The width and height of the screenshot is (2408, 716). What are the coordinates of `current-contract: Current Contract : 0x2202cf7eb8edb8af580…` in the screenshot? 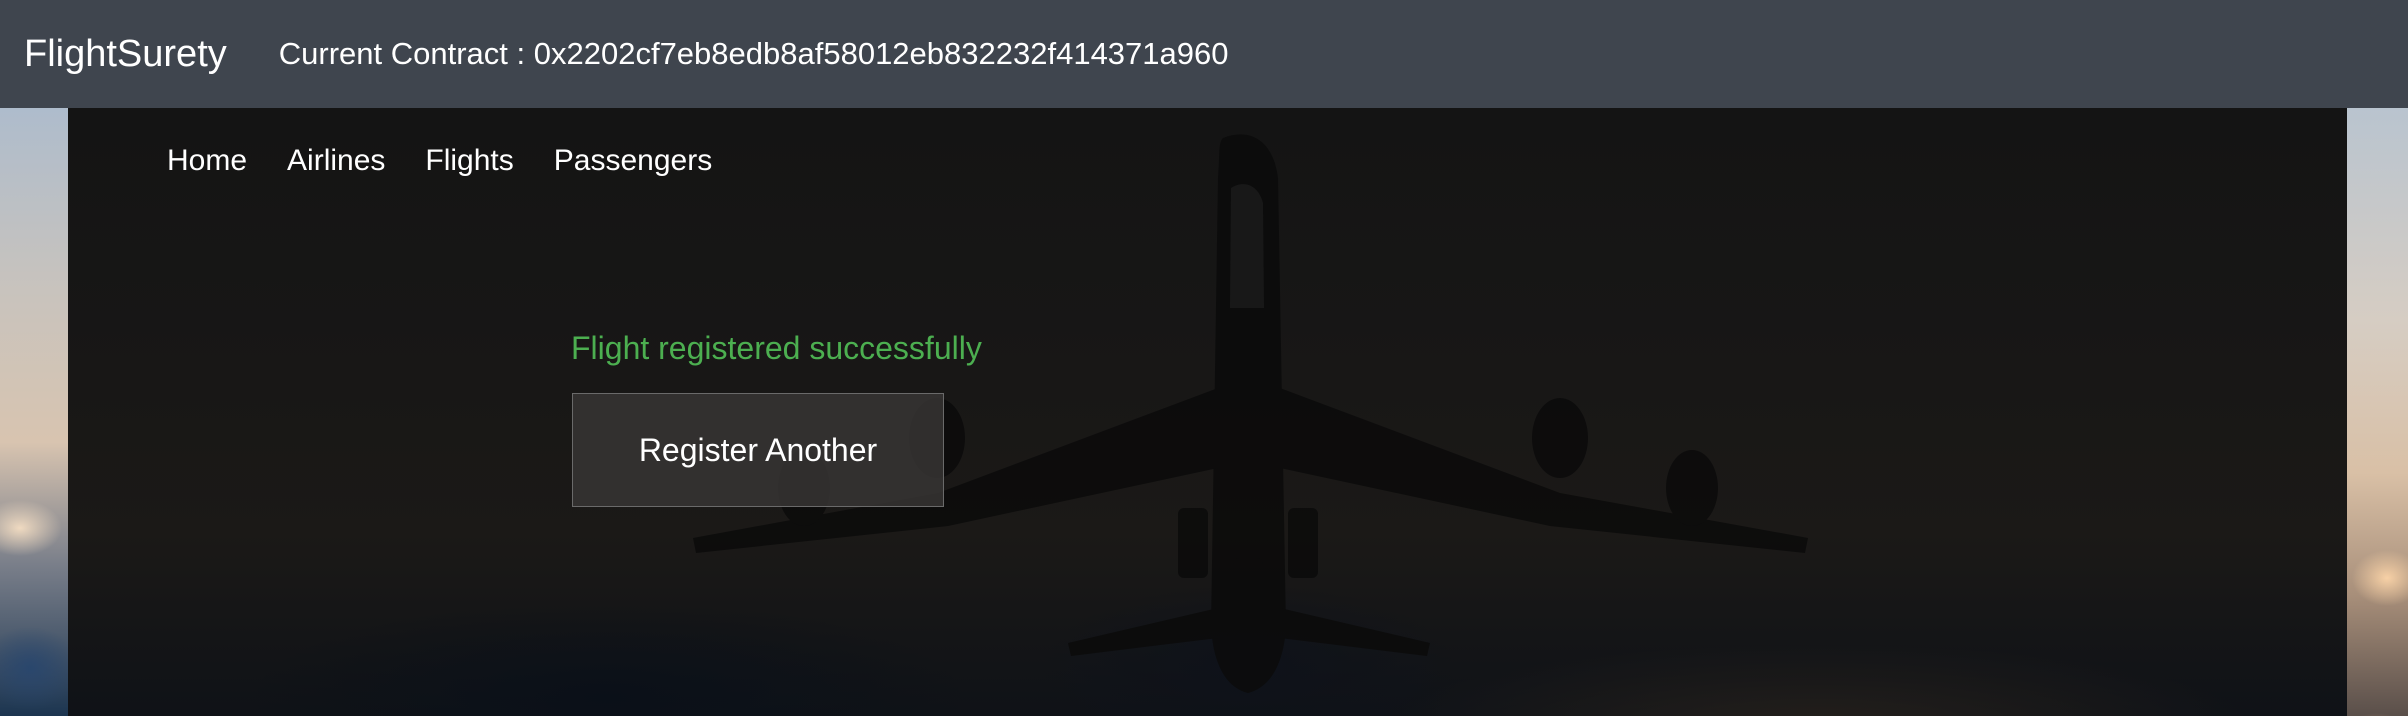 It's located at (754, 54).